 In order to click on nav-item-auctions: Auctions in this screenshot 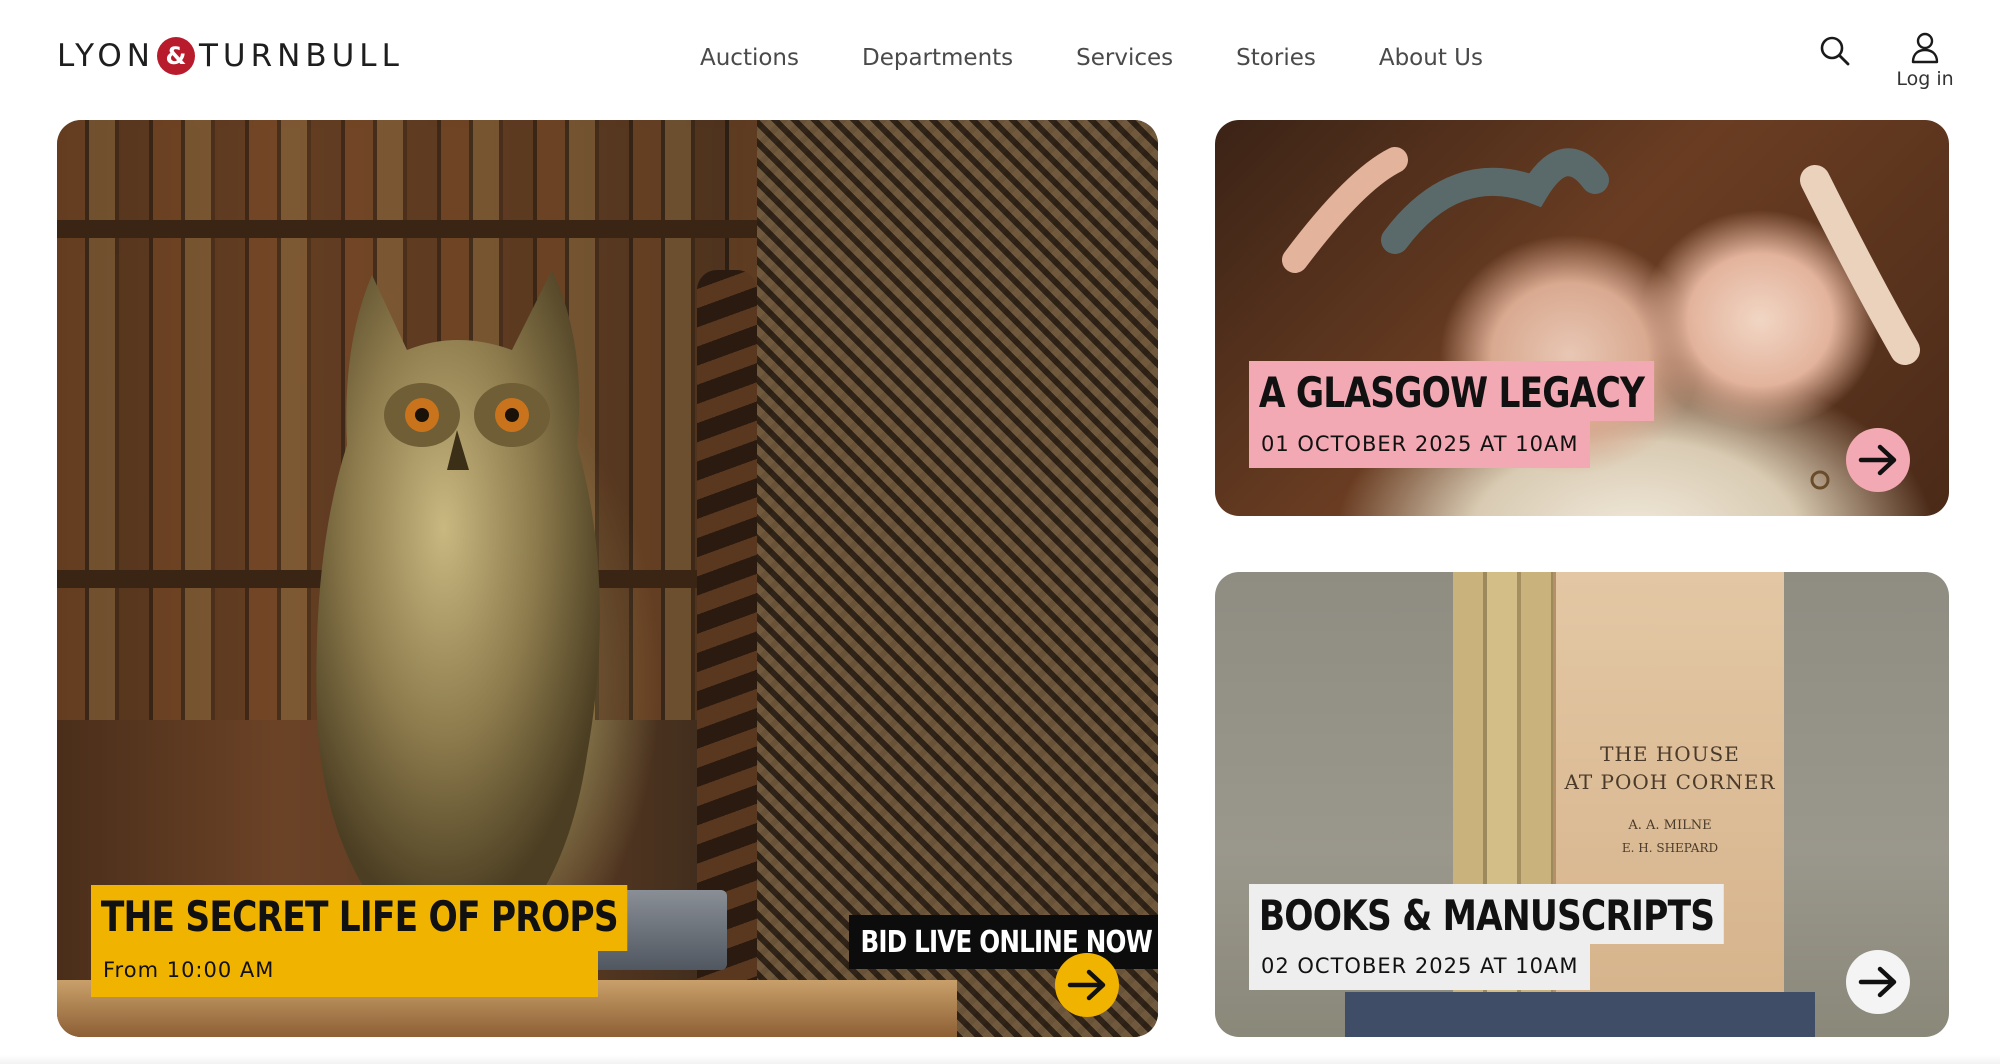, I will do `click(749, 58)`.